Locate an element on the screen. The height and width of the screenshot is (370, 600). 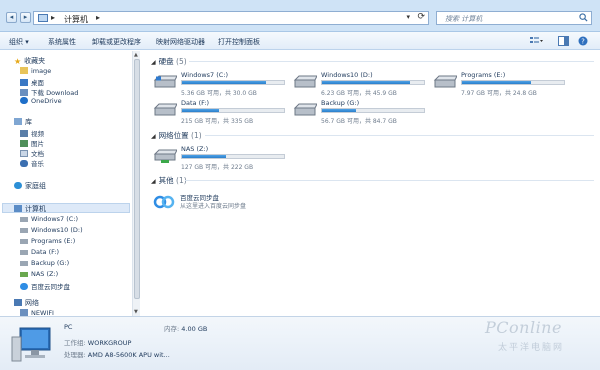
sidebar-item-label: 文档 is located at coordinates (37, 154).